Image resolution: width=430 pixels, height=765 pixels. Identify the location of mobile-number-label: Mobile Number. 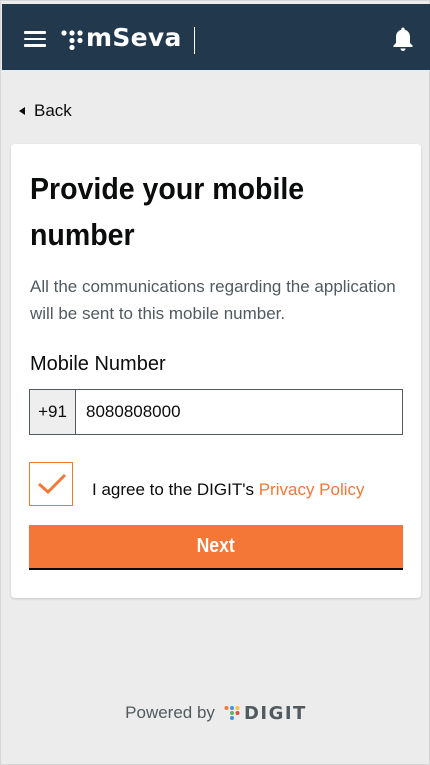
(98, 364).